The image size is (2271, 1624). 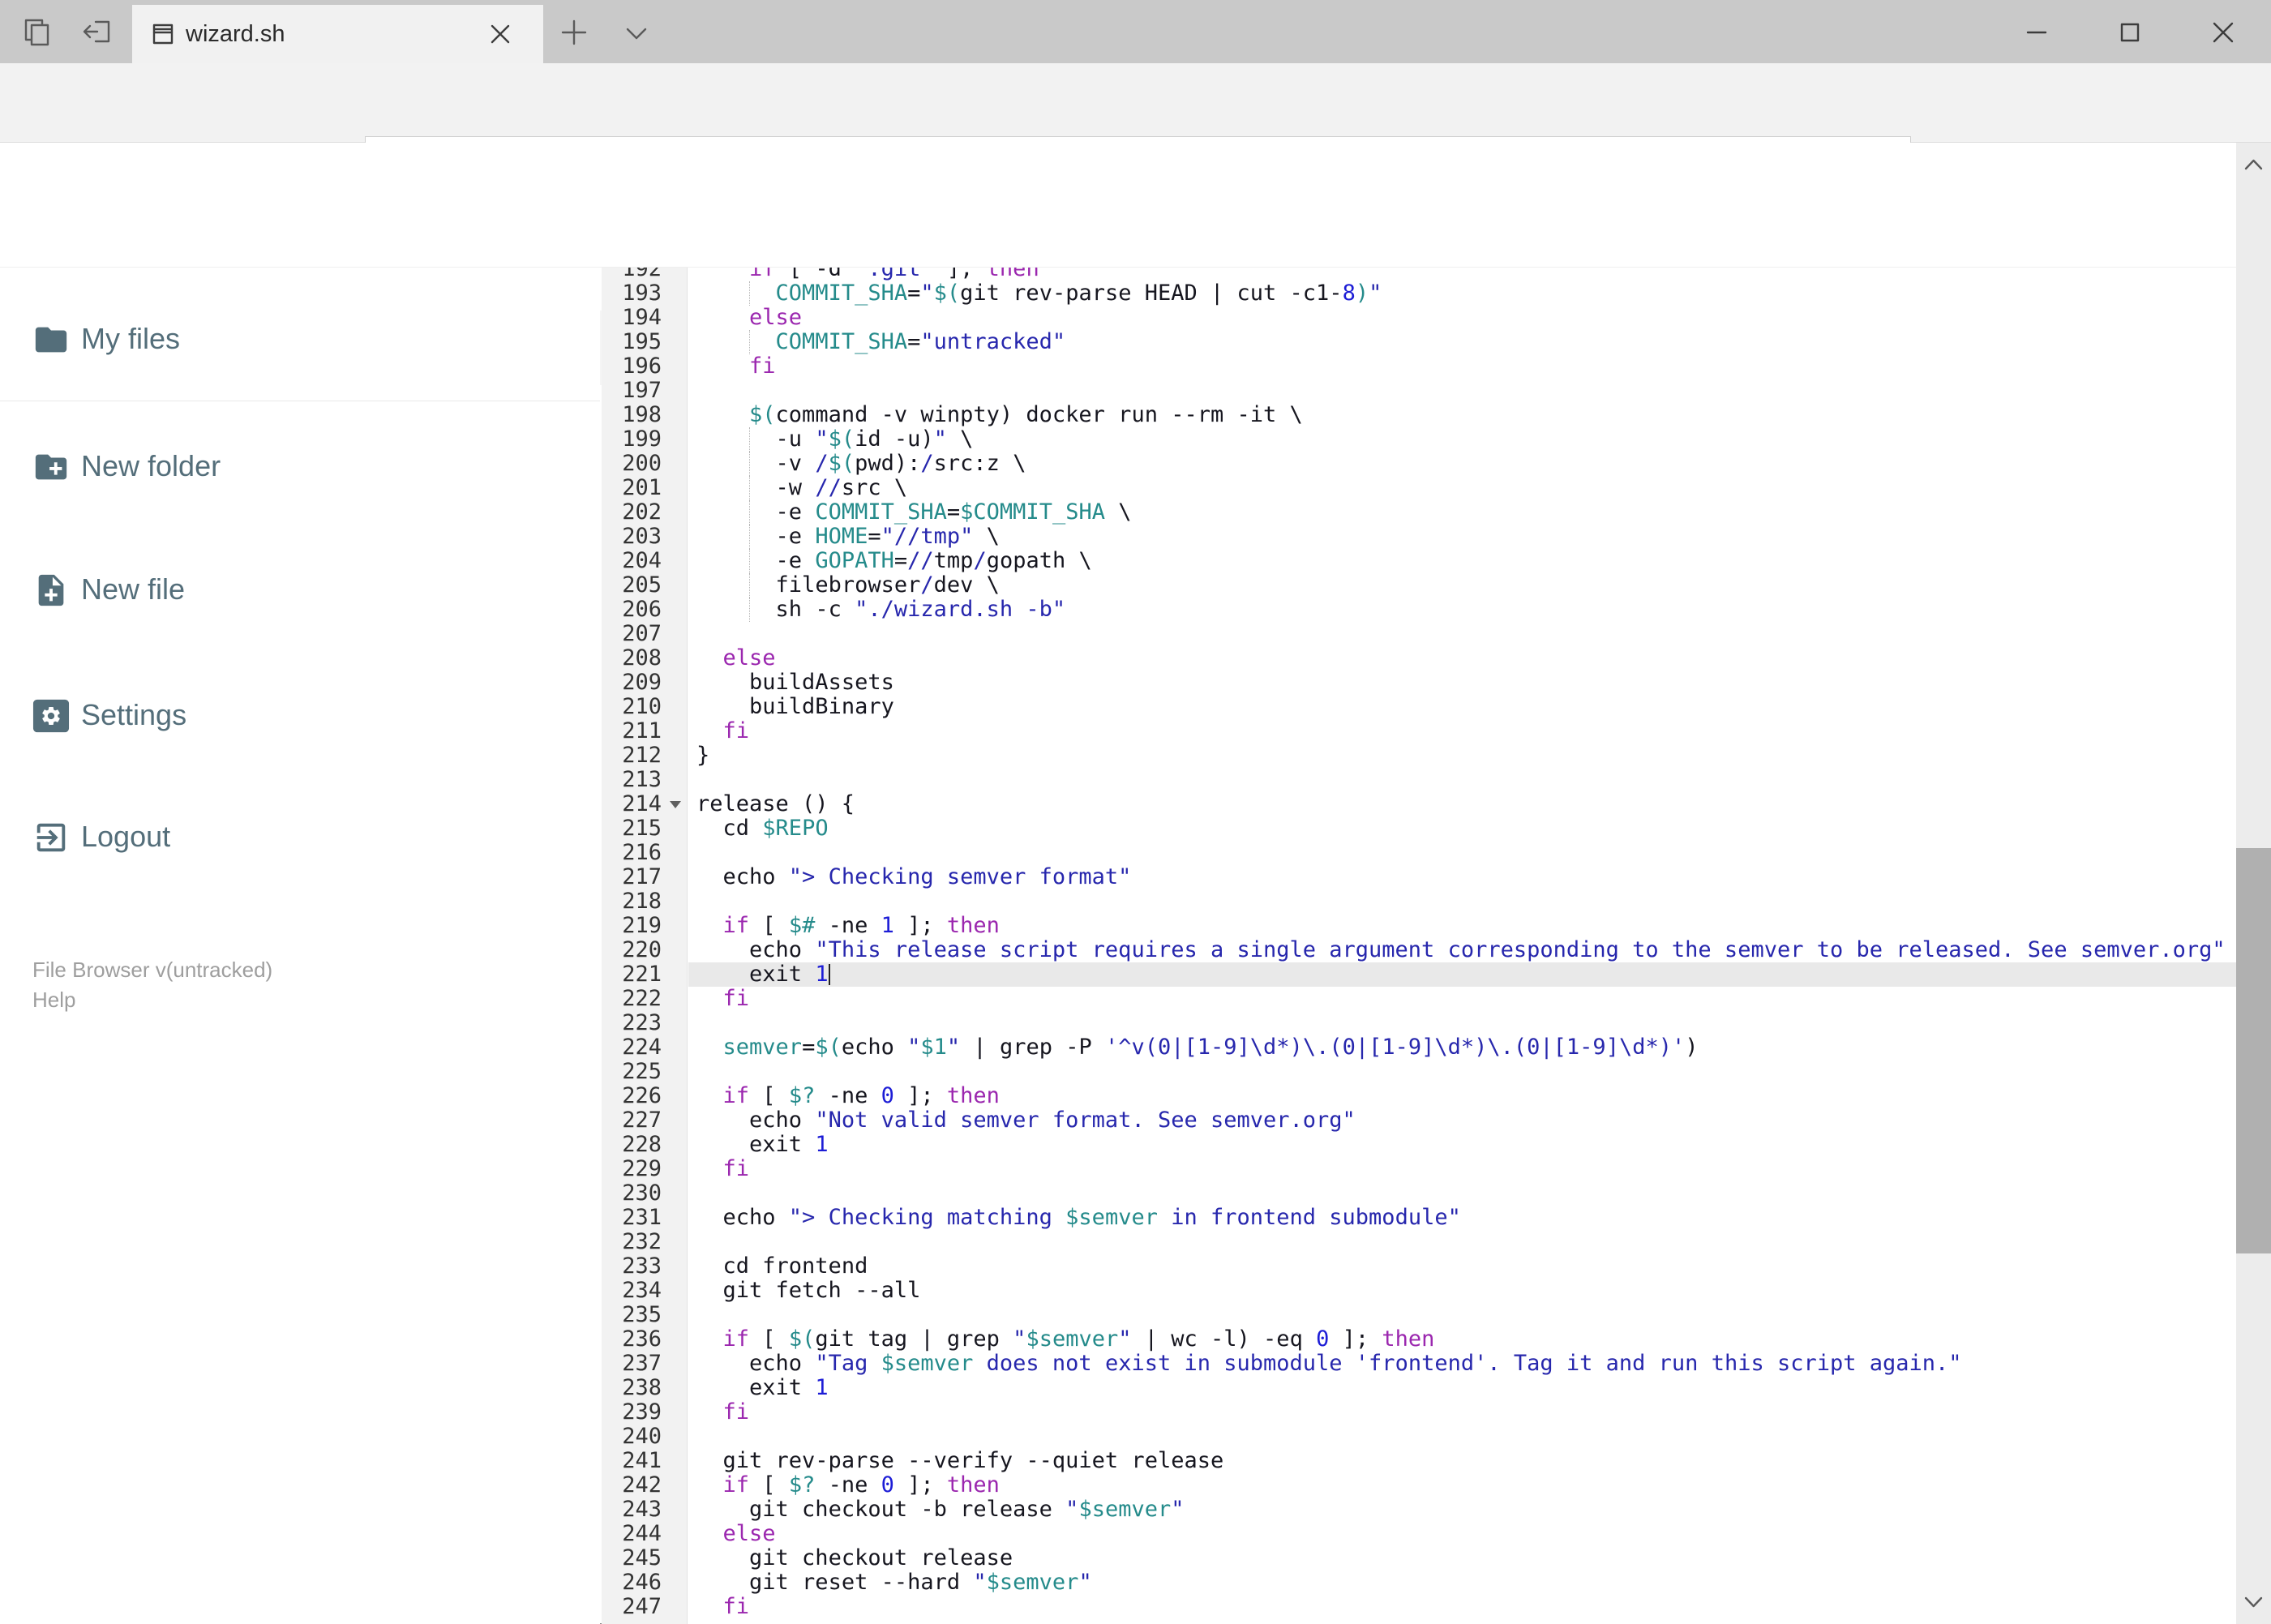 I want to click on line-number: 195, so click(x=642, y=342).